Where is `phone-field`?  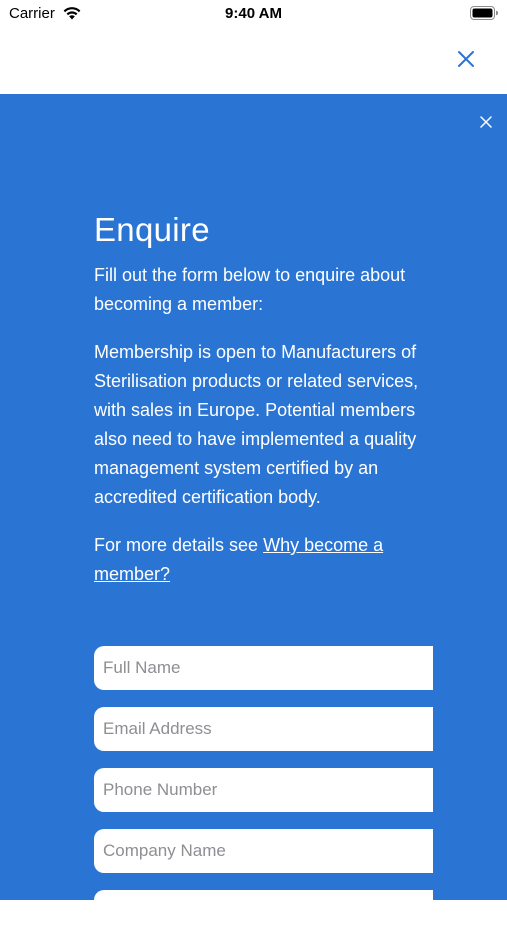 phone-field is located at coordinates (263, 790).